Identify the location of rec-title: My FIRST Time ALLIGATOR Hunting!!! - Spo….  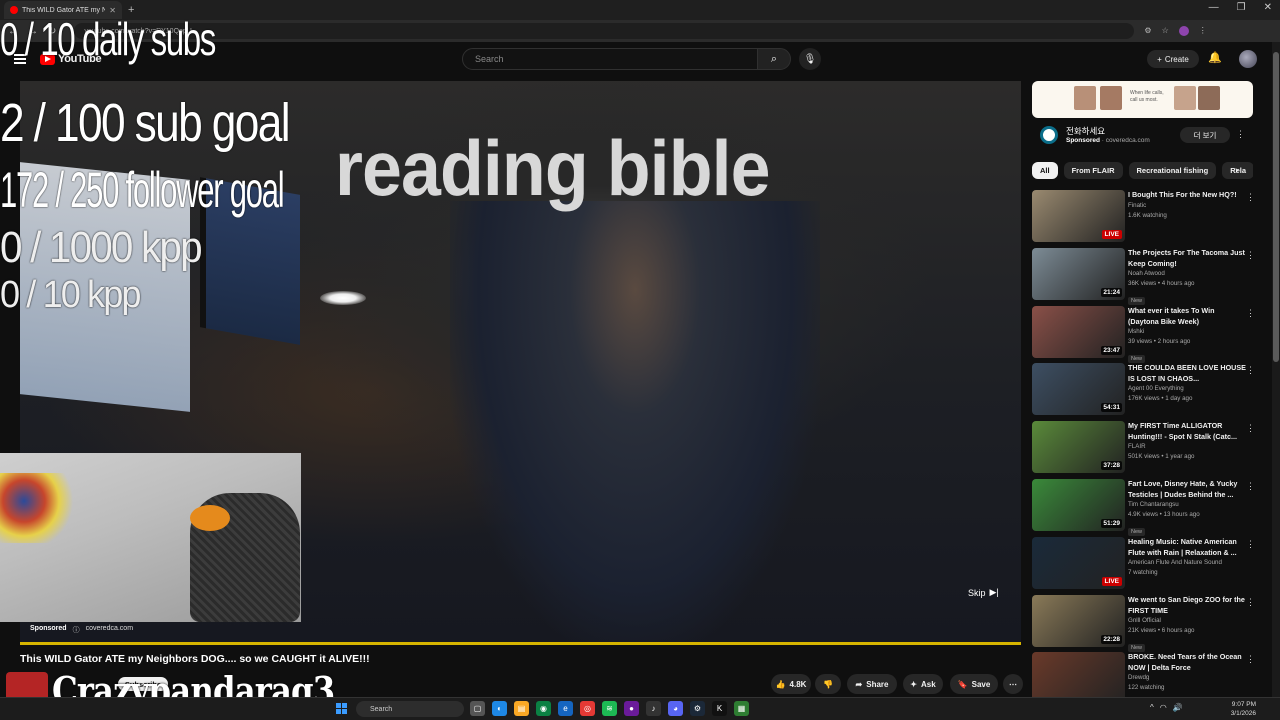
(1187, 431).